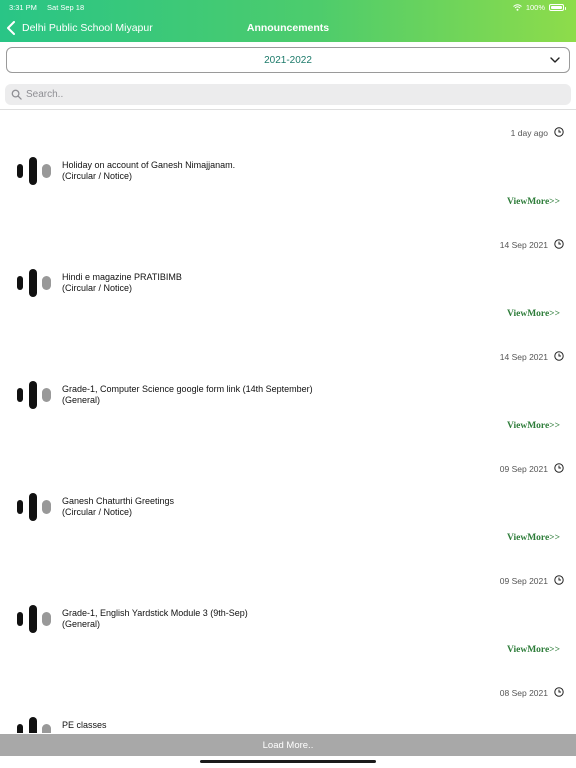 The image size is (576, 768). What do you see at coordinates (288, 702) in the screenshot?
I see `announcement-card: 08 Sep 2021 PE classes` at bounding box center [288, 702].